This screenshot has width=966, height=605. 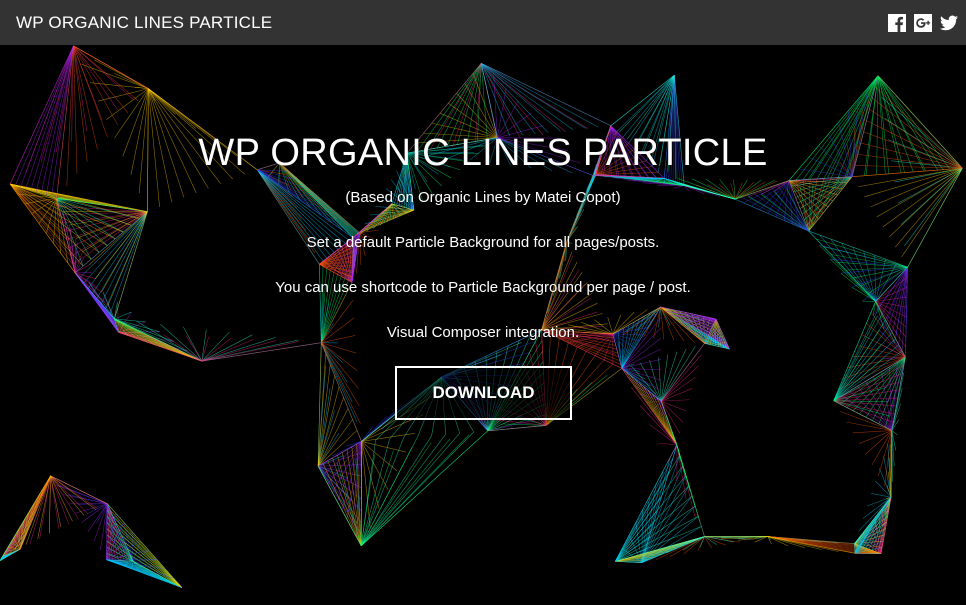 What do you see at coordinates (144, 23) in the screenshot?
I see `site-brand-link: WP ORGANIC LINES PARTICLE` at bounding box center [144, 23].